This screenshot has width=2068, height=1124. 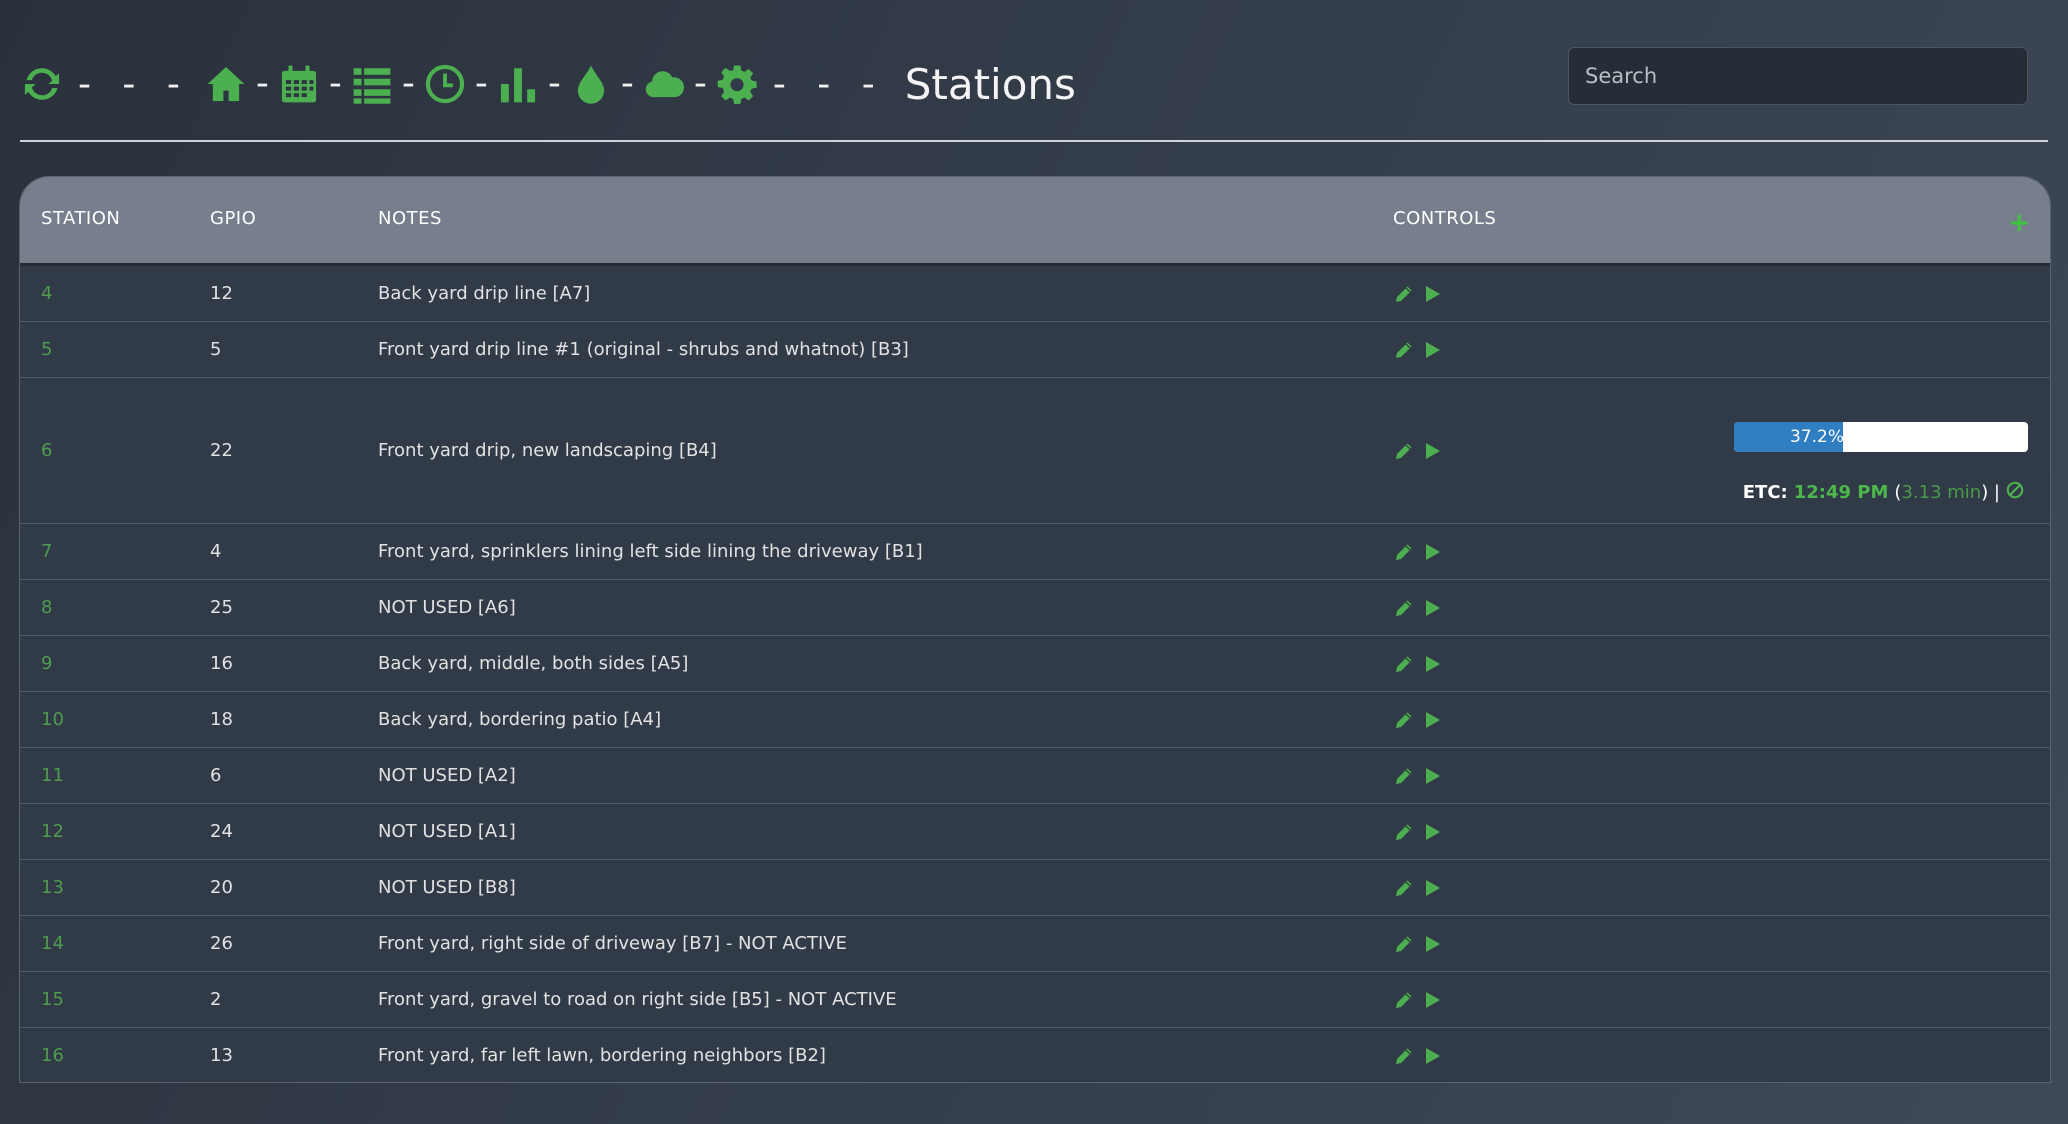 What do you see at coordinates (1798, 76) in the screenshot?
I see `search-input` at bounding box center [1798, 76].